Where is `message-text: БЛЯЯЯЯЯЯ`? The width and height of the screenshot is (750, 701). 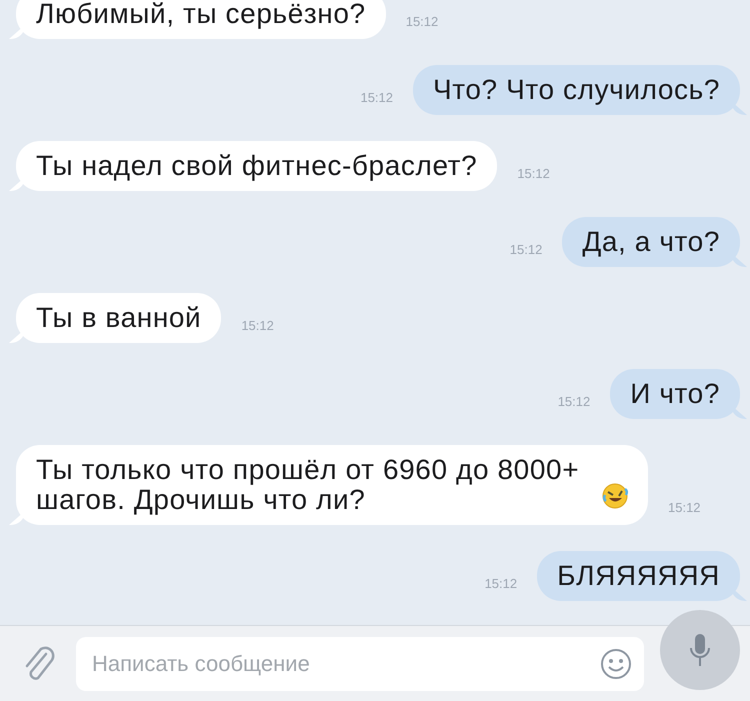
message-text: БЛЯЯЯЯЯЯ is located at coordinates (638, 576).